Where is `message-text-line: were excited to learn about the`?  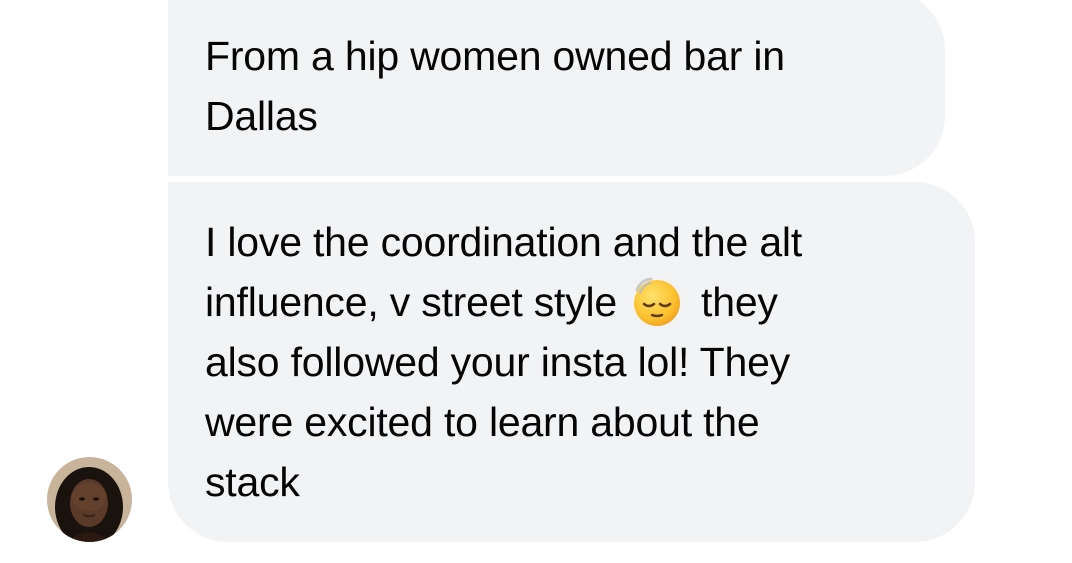
message-text-line: were excited to learn about the is located at coordinates (482, 422).